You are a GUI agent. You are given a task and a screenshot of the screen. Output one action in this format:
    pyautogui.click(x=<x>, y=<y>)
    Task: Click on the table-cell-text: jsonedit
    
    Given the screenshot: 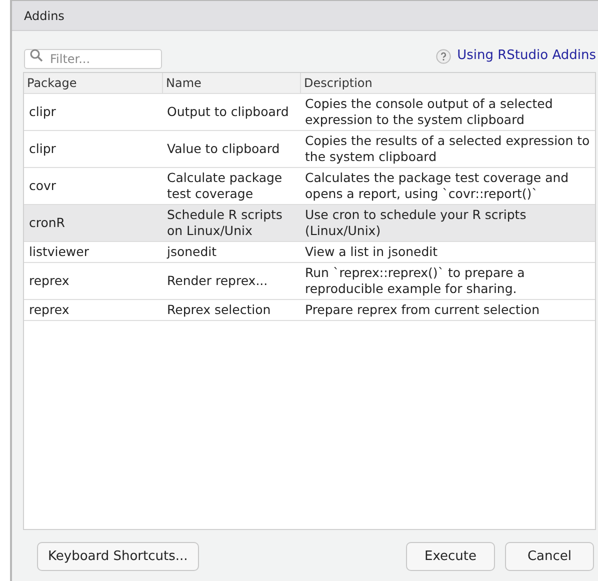 What is the action you would take?
    pyautogui.click(x=192, y=252)
    